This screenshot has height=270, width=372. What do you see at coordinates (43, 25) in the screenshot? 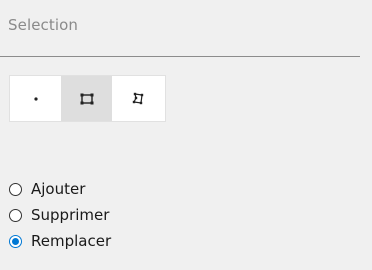
I see `section-title: Selection` at bounding box center [43, 25].